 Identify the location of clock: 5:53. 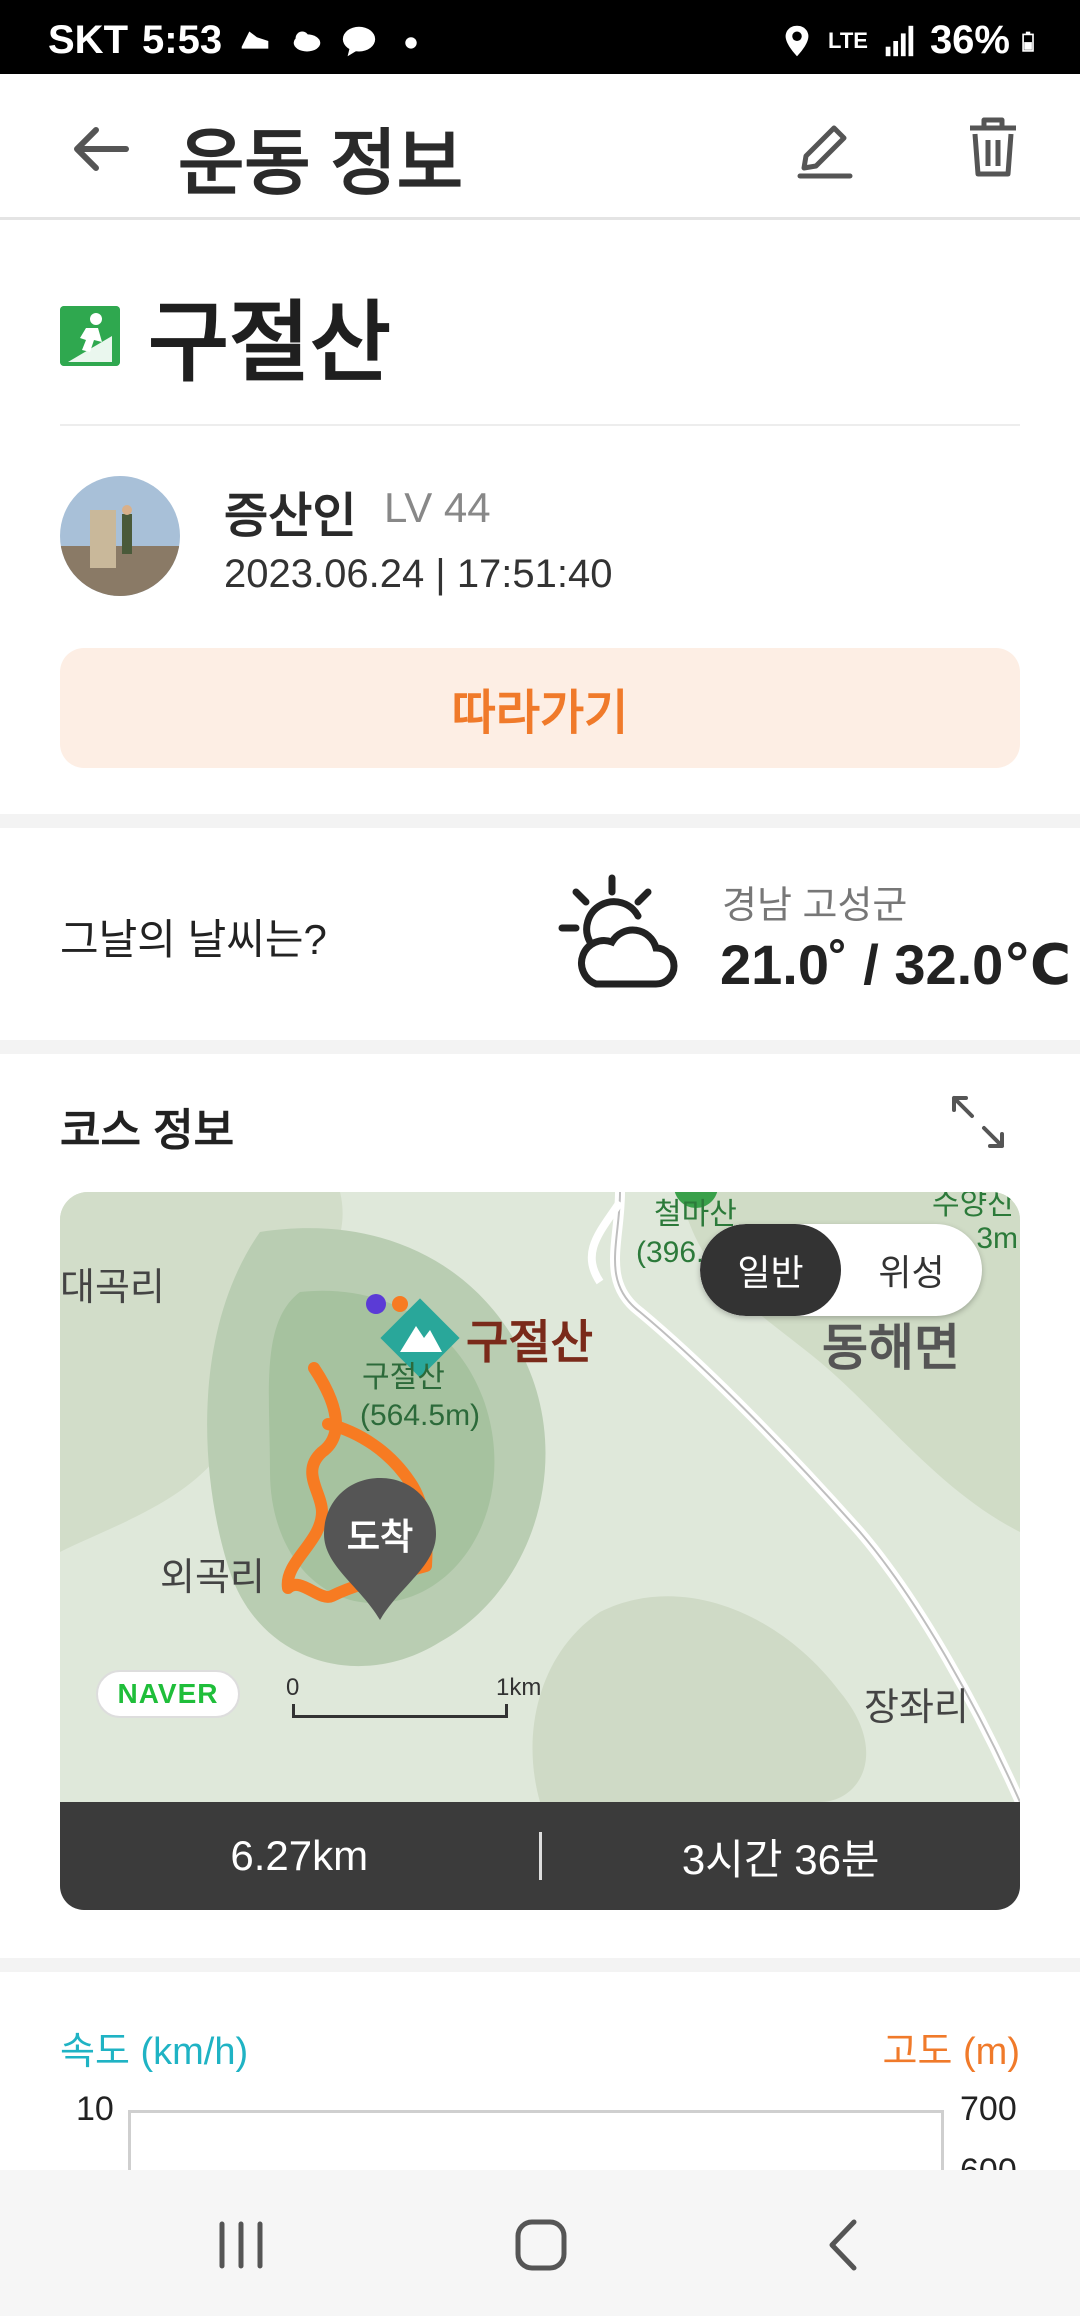
(182, 40).